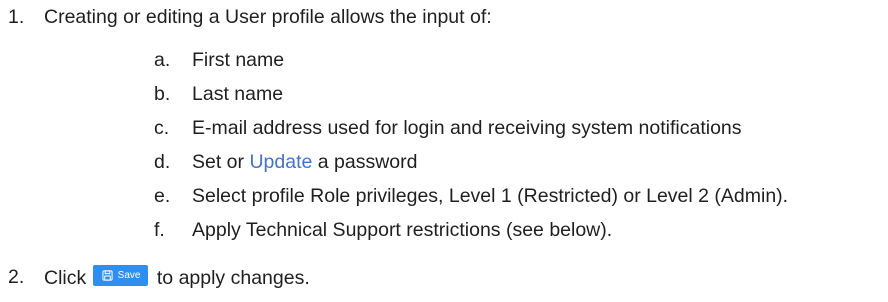 The height and width of the screenshot is (302, 888). I want to click on sub-marker: e., so click(162, 196).